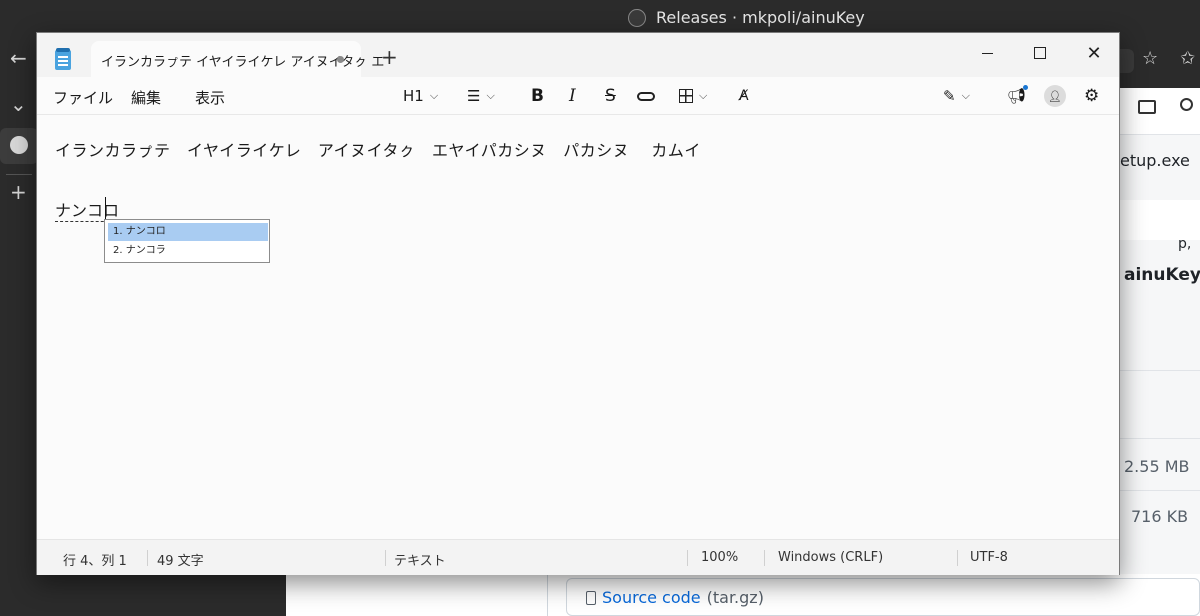 This screenshot has width=1200, height=616. What do you see at coordinates (83, 97) in the screenshot?
I see `menu-file: ファイル` at bounding box center [83, 97].